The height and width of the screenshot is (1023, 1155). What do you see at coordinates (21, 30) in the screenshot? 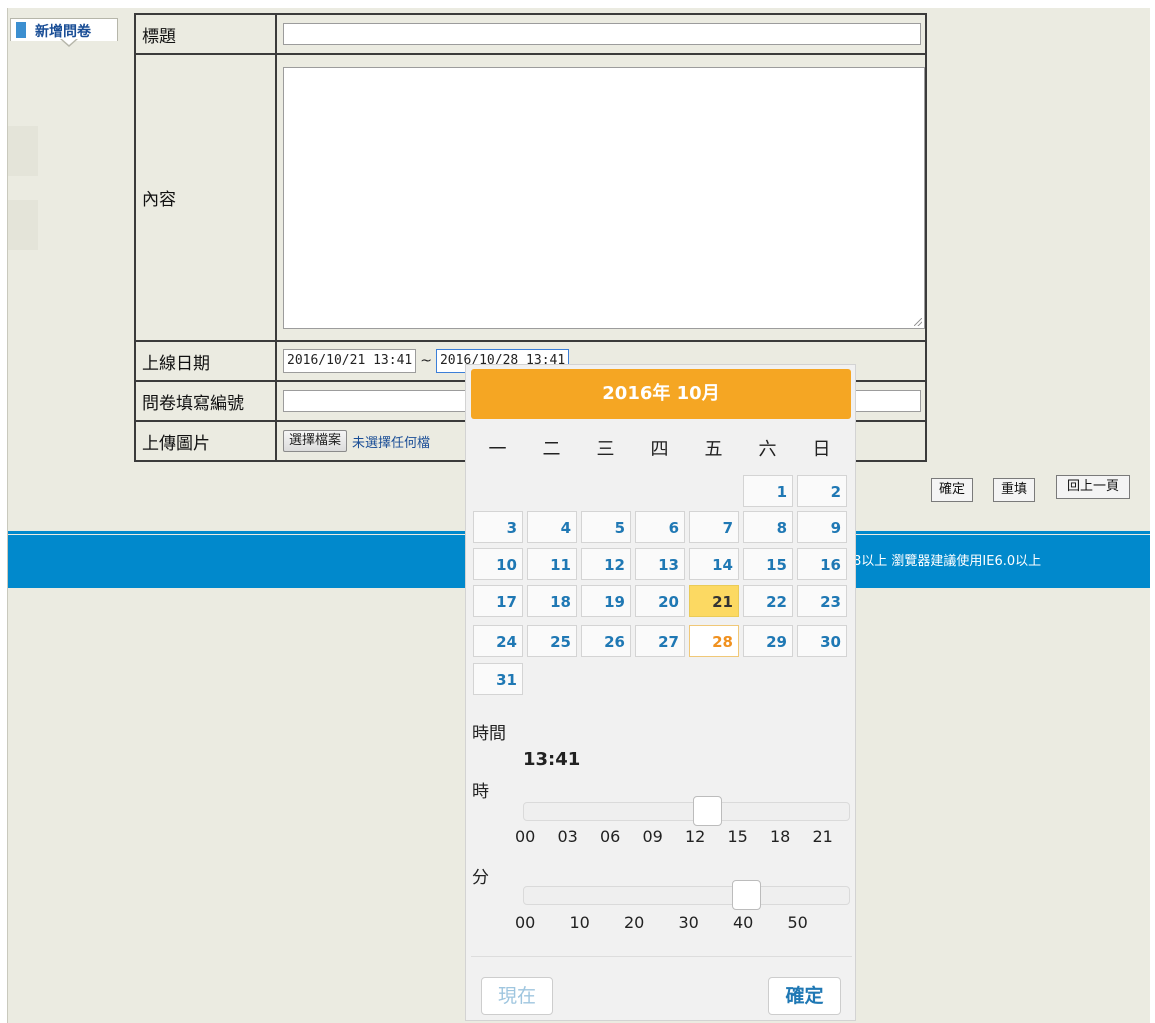
I see `tab-marker-icon` at bounding box center [21, 30].